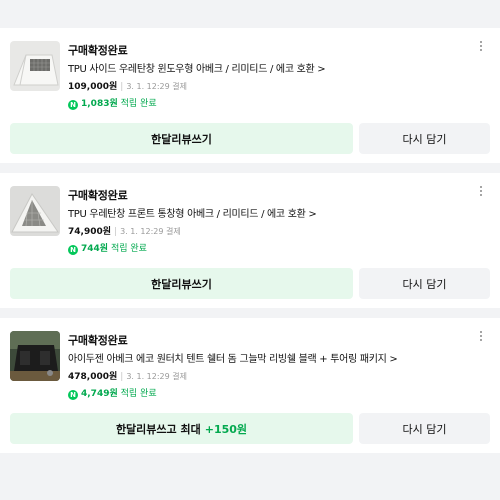 Image resolution: width=500 pixels, height=500 pixels. I want to click on order-meta: 109,000원 | 3. 1. 12:29 결제, so click(127, 85).